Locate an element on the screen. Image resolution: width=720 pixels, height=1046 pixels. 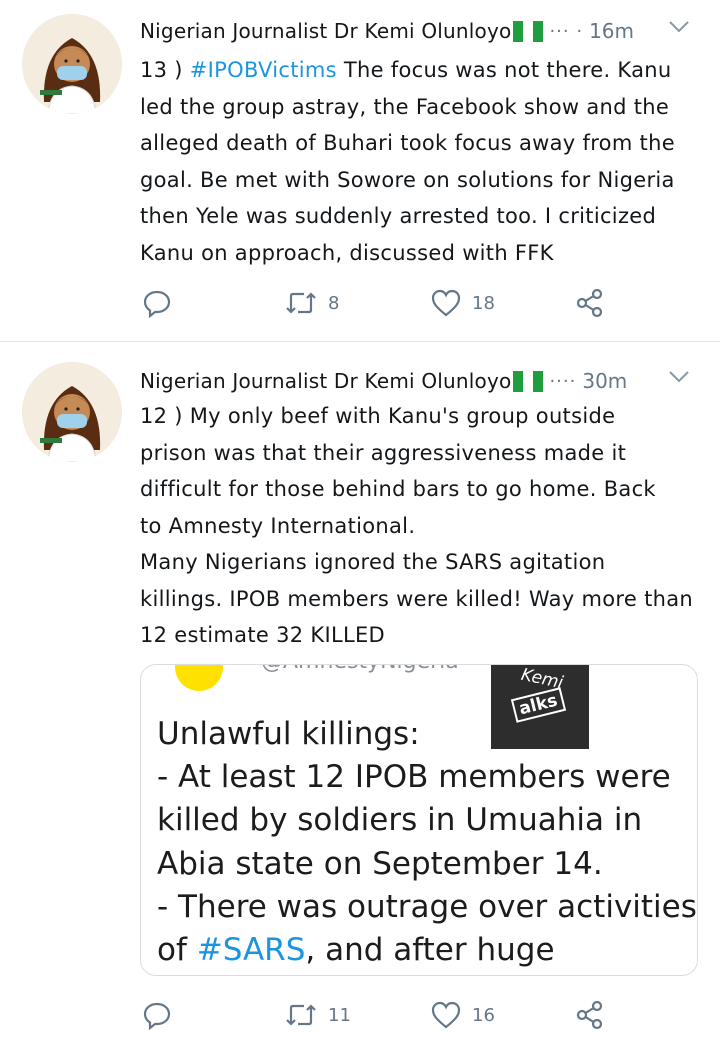
media-hashtag: #SARS is located at coordinates (251, 950).